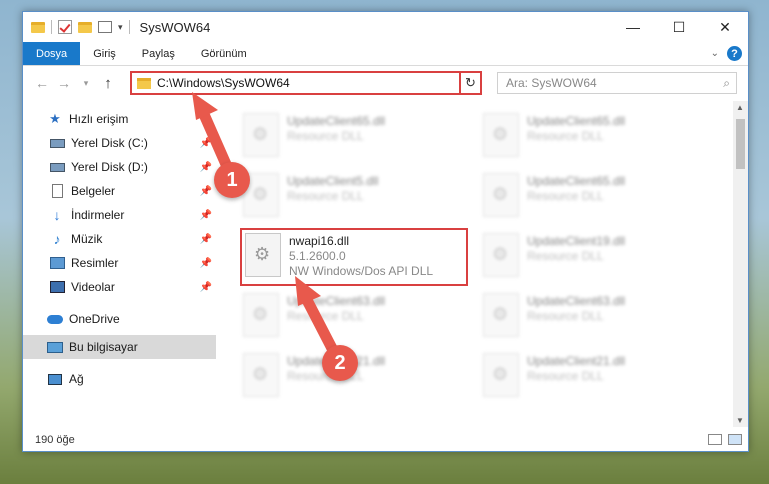  Describe the element at coordinates (104, 53) in the screenshot. I see `tab-home: Giriş` at that location.